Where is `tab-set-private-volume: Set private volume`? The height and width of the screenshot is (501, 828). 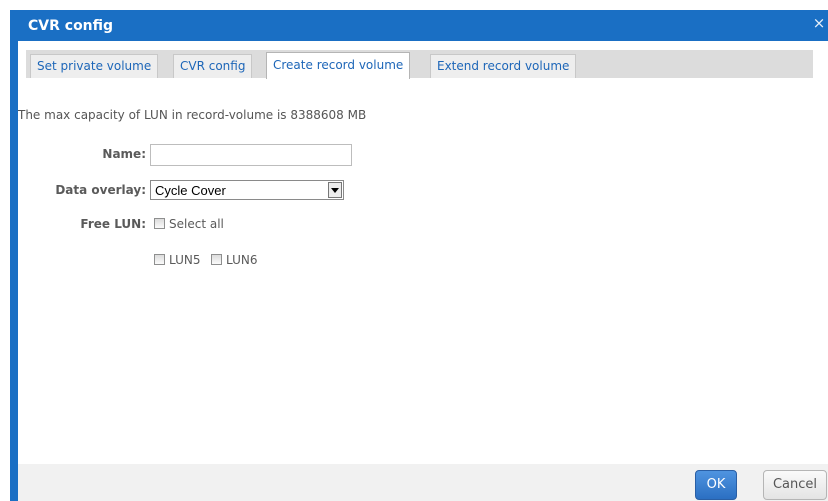
tab-set-private-volume: Set private volume is located at coordinates (94, 66).